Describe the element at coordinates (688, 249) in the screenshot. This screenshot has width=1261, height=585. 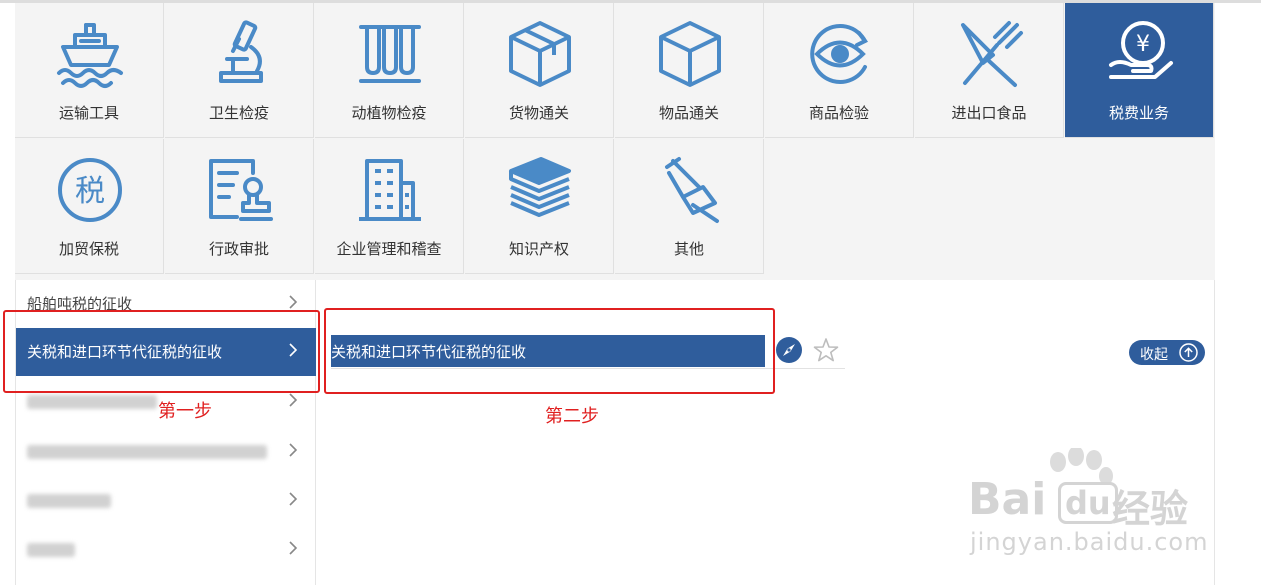
I see `category-label: 其他` at that location.